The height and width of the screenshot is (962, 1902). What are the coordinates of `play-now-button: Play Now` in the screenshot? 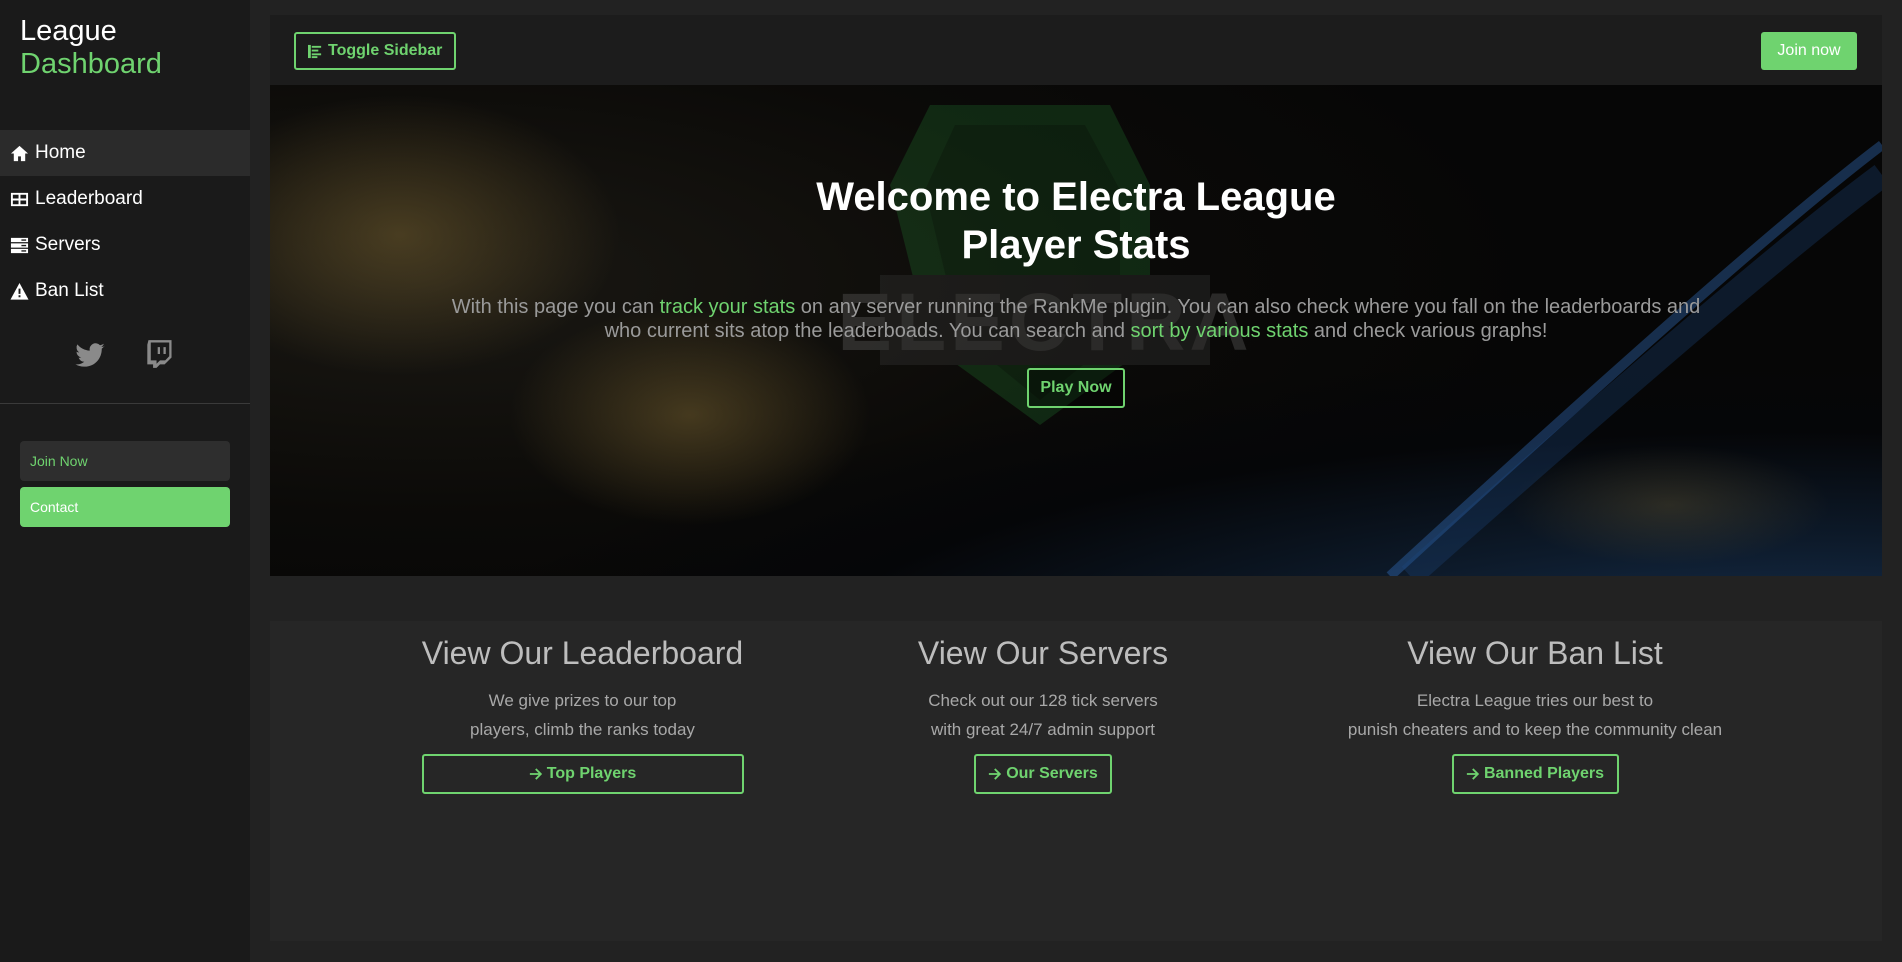 It's located at (1076, 388).